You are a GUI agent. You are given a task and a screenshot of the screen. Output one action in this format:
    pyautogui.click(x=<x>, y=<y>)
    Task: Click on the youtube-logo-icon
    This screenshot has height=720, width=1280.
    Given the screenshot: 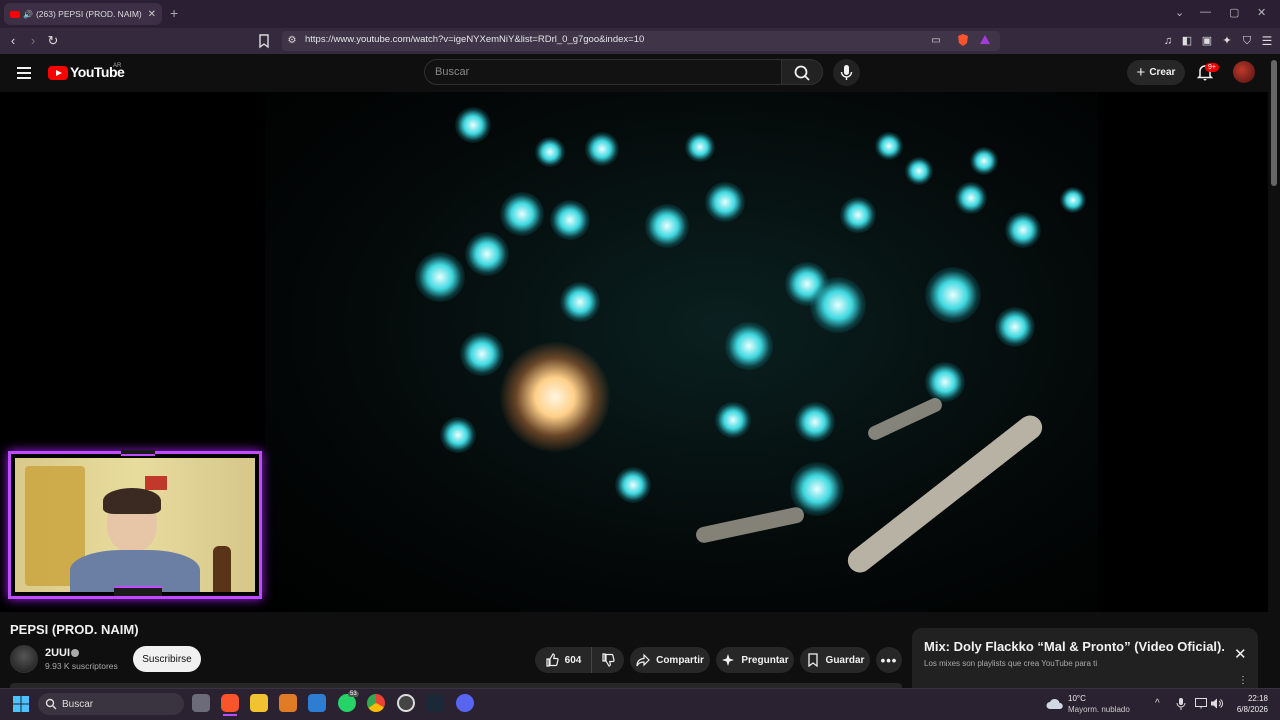 What is the action you would take?
    pyautogui.click(x=58, y=73)
    